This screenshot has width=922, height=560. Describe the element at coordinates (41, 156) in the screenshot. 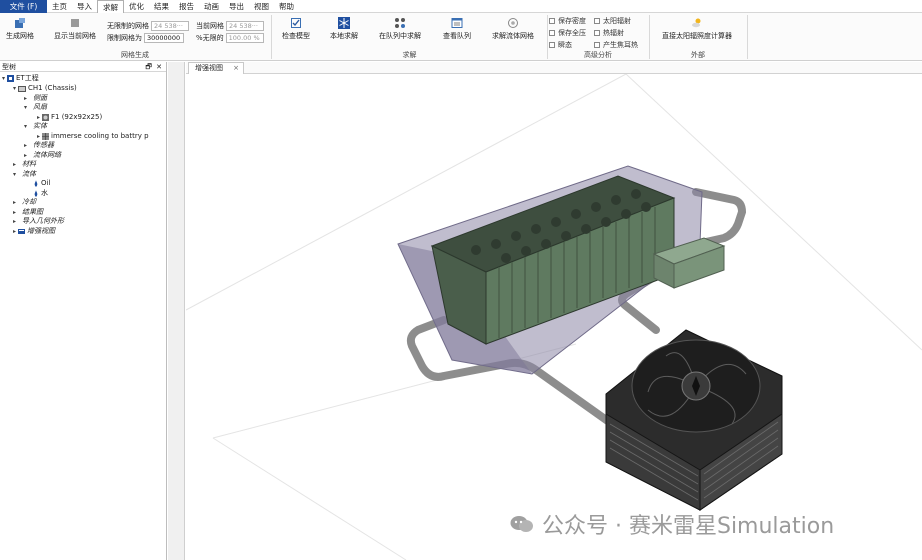

I see `tree-node-fluid-network: ▸ 流体网络` at that location.